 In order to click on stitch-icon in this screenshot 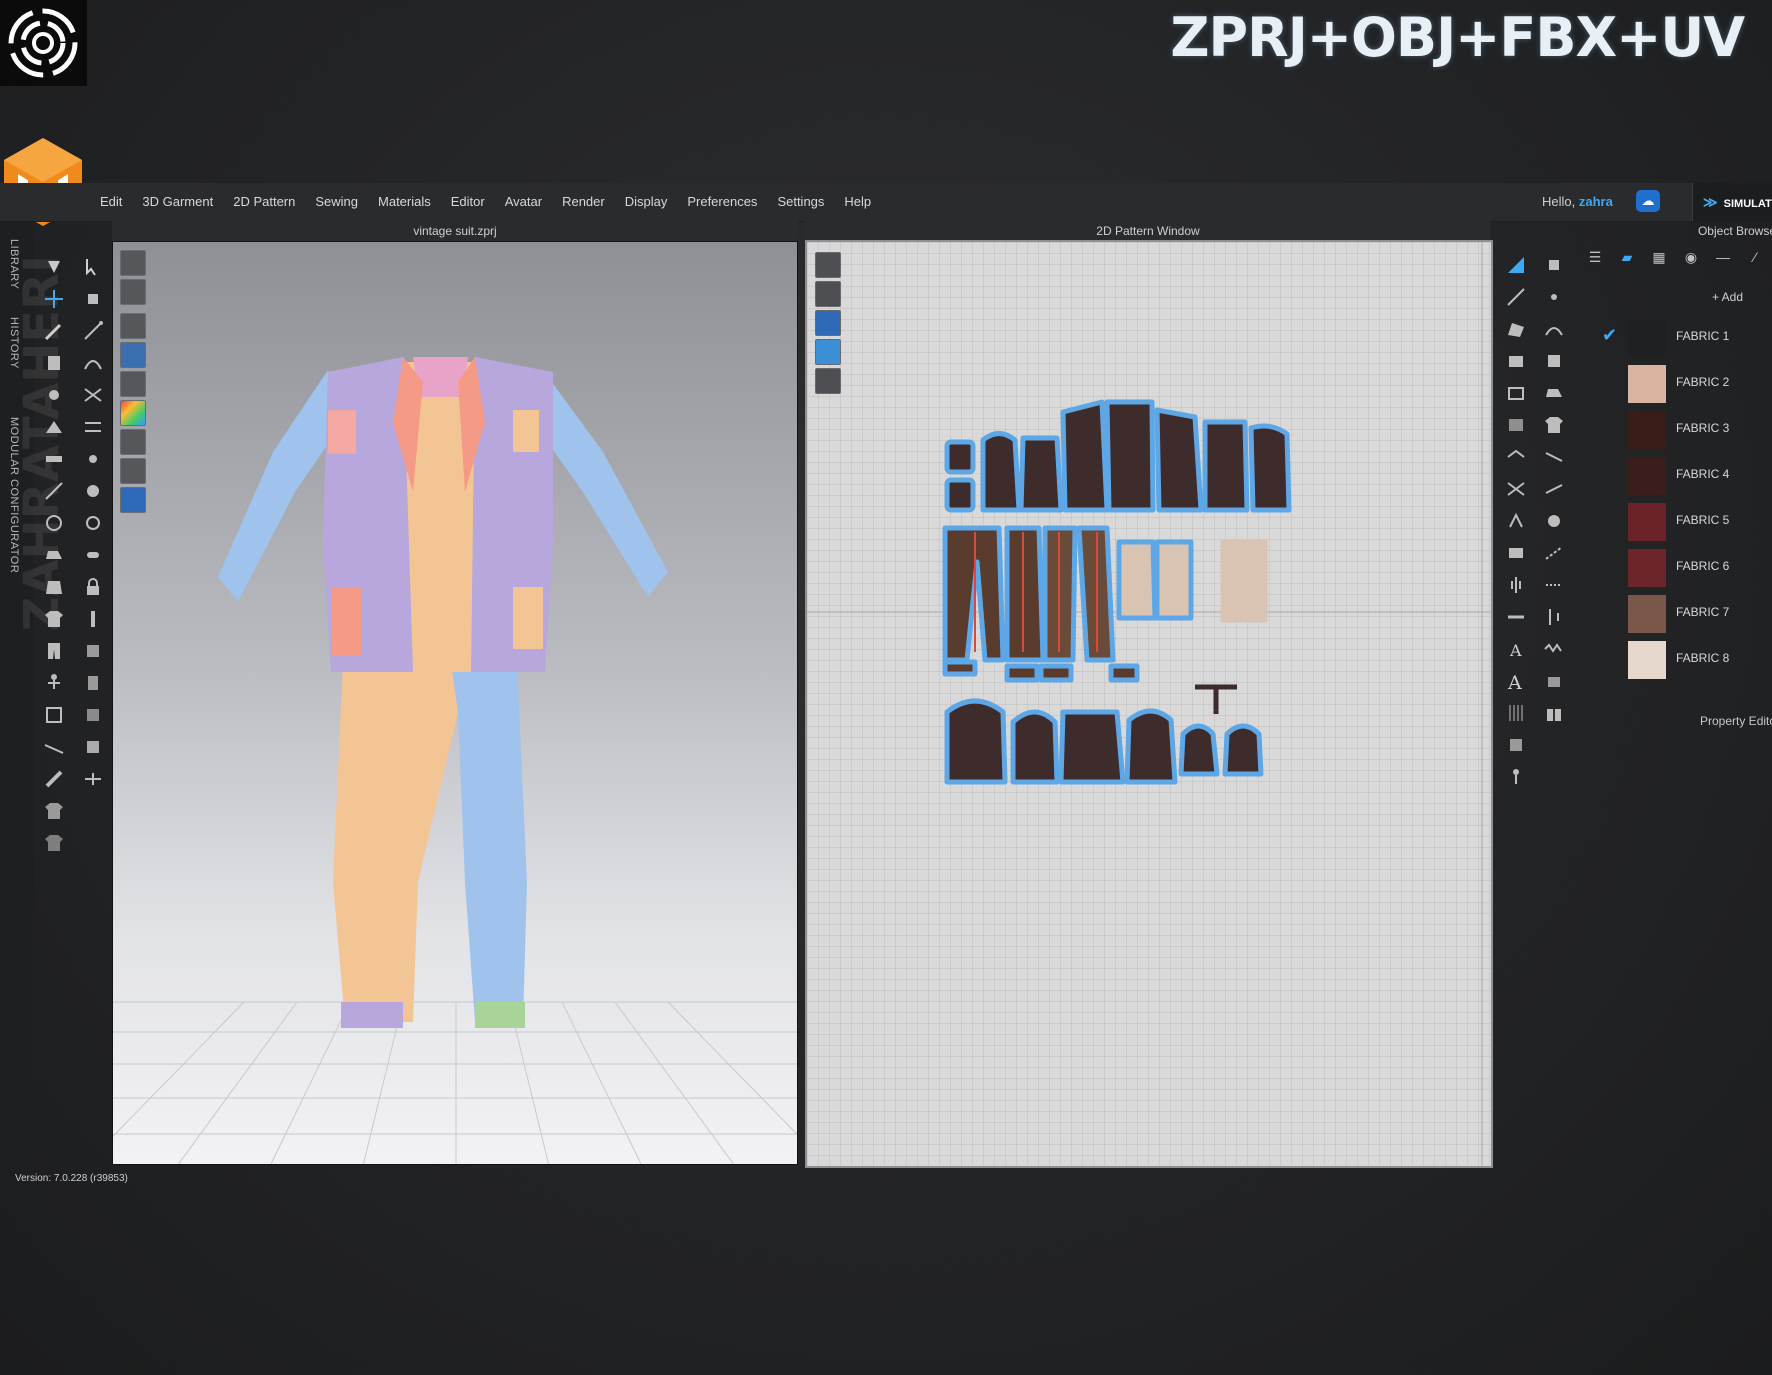, I will do `click(1554, 553)`.